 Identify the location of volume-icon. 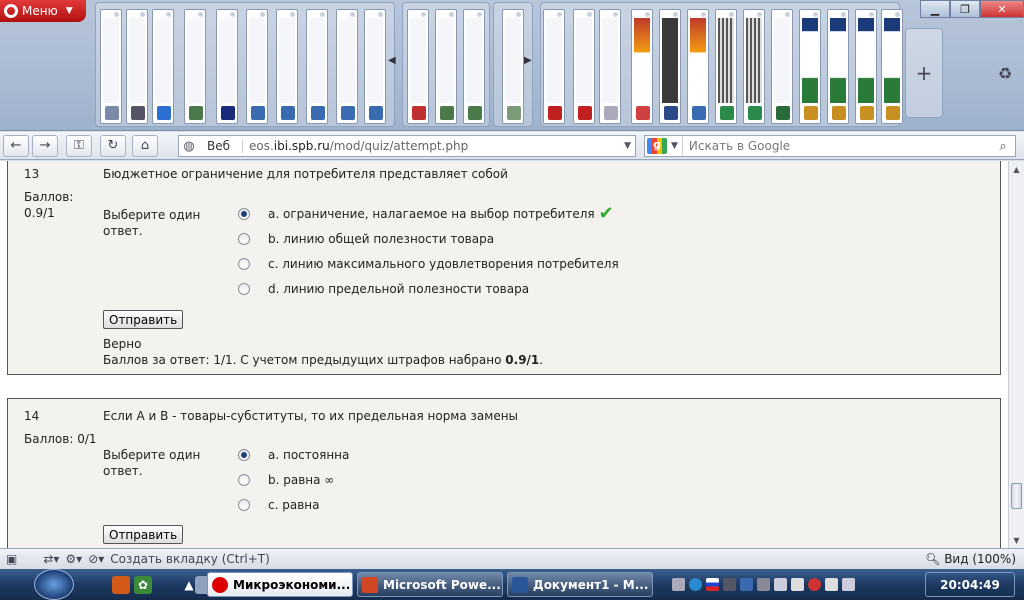
(831, 584).